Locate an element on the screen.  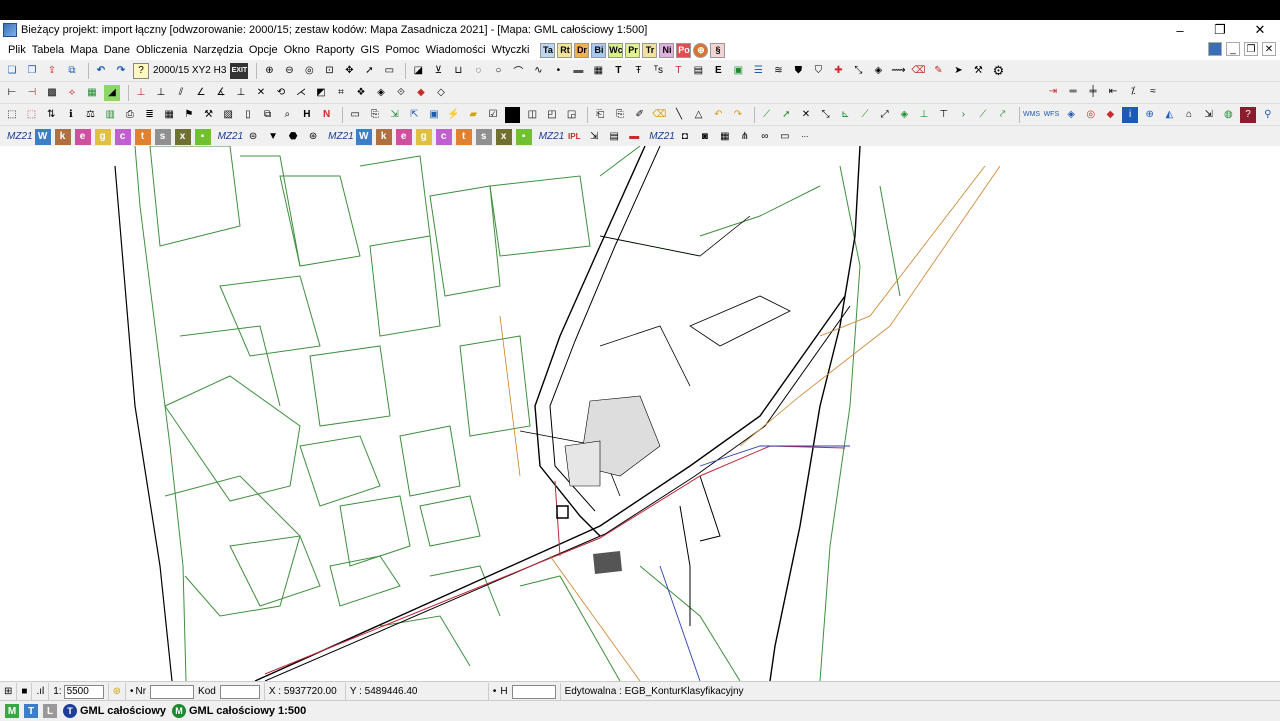
geo-globe-green-icon: ◍ is located at coordinates (1229, 115).